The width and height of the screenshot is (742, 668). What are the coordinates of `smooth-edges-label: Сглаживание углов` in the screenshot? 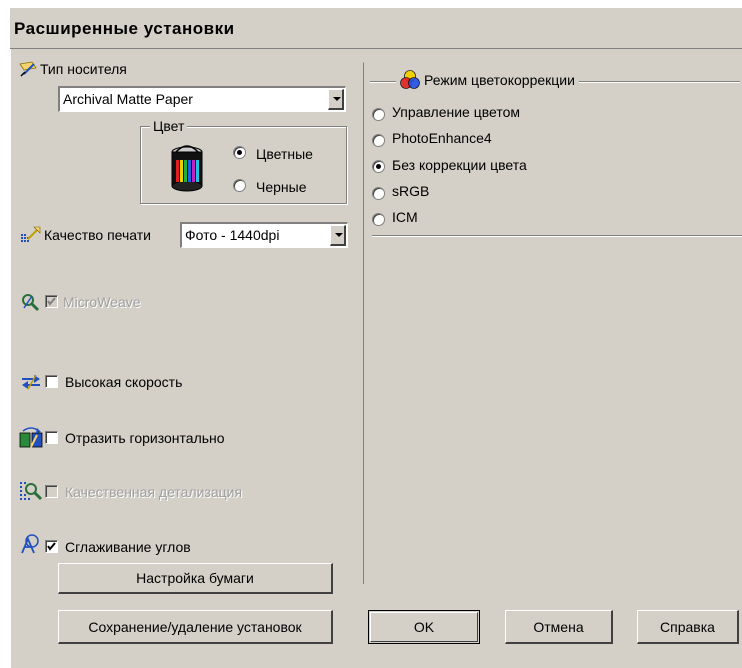 It's located at (128, 547).